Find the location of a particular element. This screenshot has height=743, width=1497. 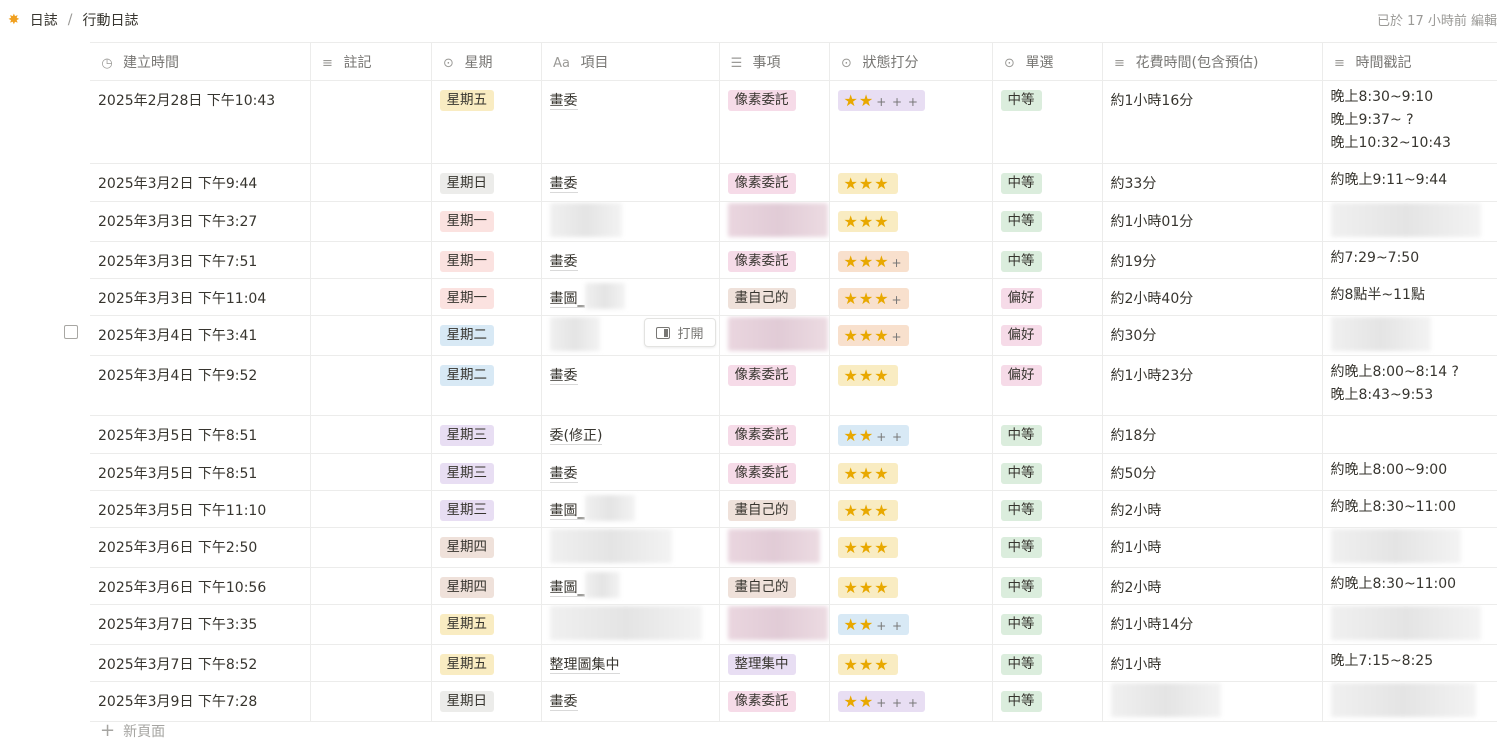

cell-spent: 約50分 is located at coordinates (1212, 472).